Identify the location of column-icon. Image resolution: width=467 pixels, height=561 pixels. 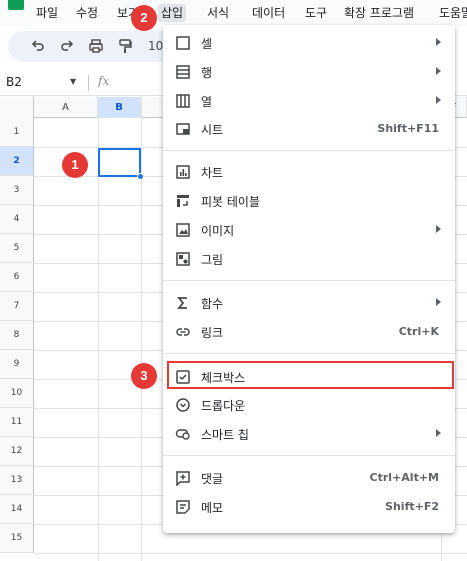
(183, 101).